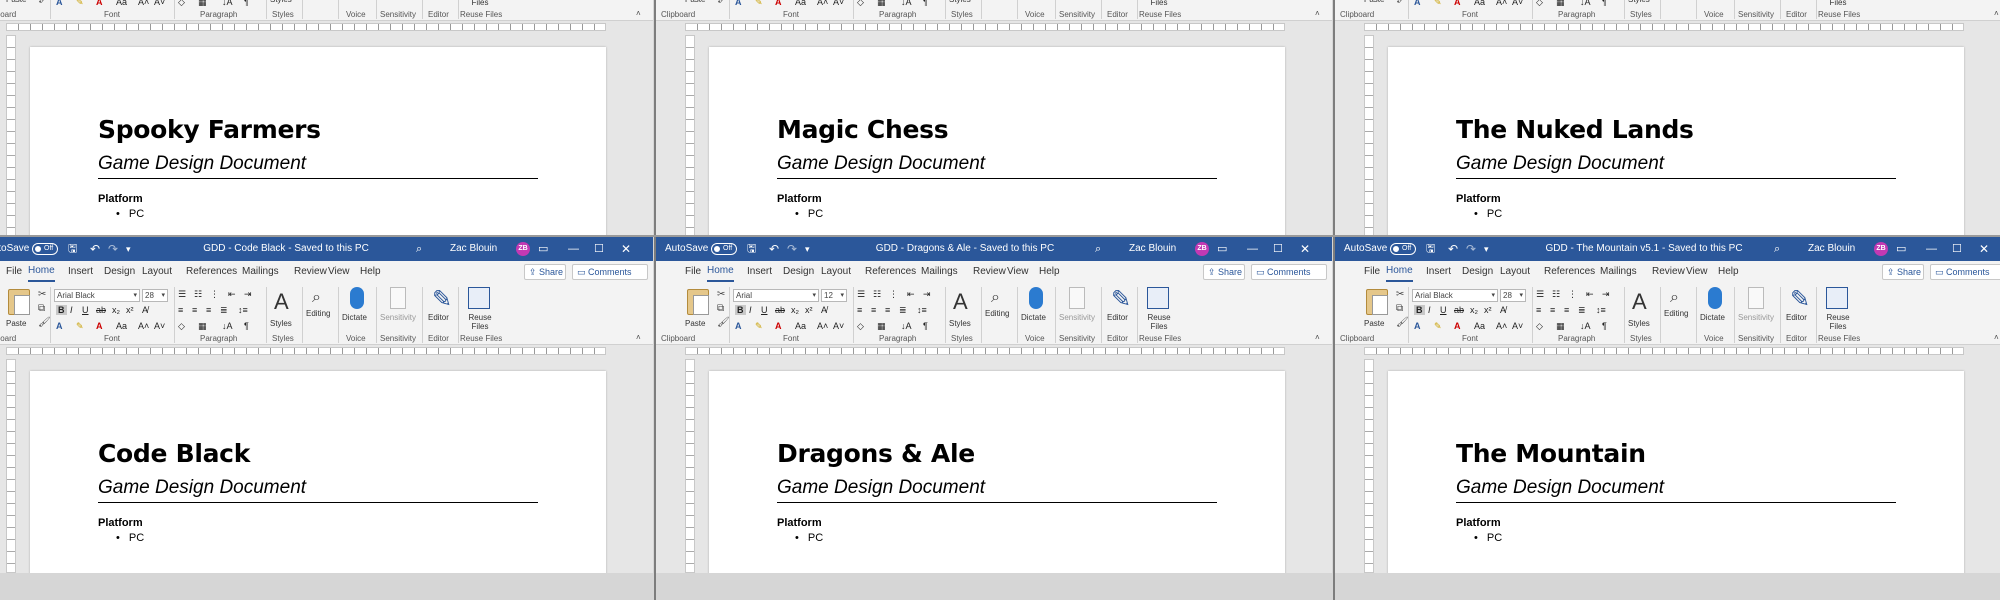 The image size is (2000, 600). I want to click on editor-button-label: Editor, so click(1117, 317).